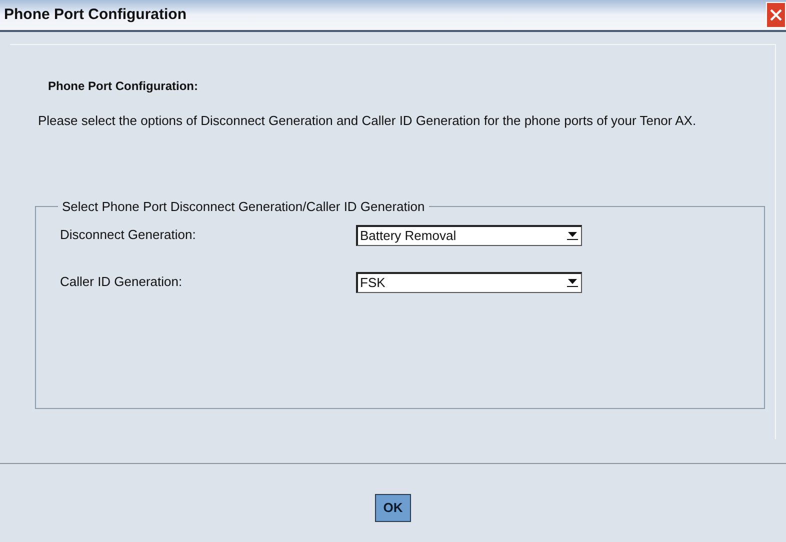  What do you see at coordinates (123, 86) in the screenshot?
I see `section-heading: Phone Port Configuration:` at bounding box center [123, 86].